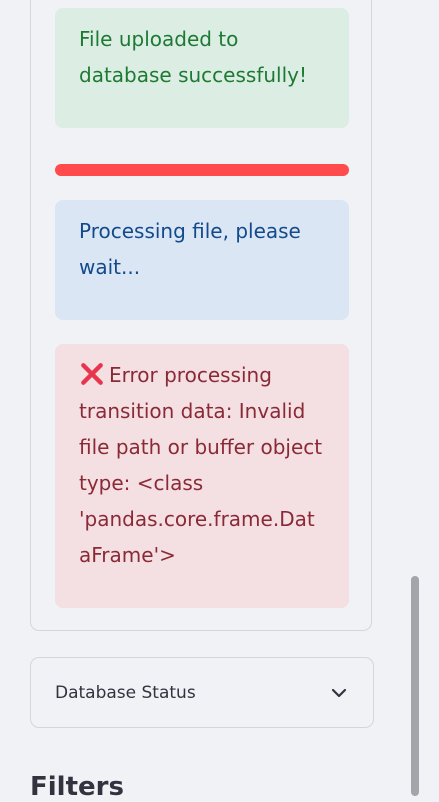  I want to click on success-alert-text: File uploaded to database successfully!, so click(193, 57).